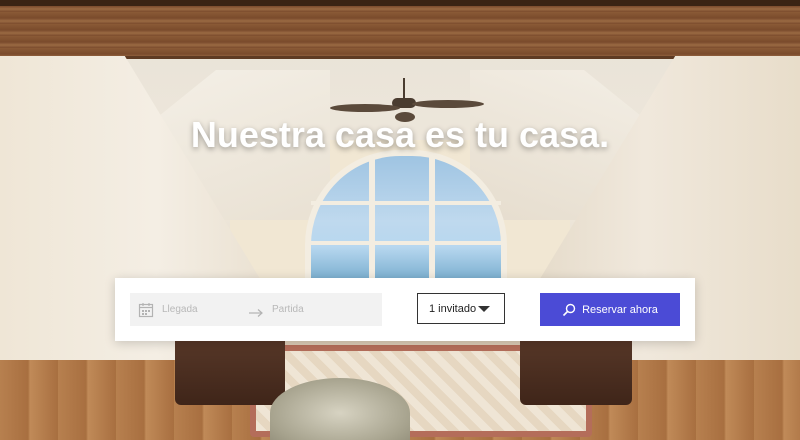 The image size is (800, 440). Describe the element at coordinates (453, 308) in the screenshot. I see `guests-value: 1 invitado` at that location.